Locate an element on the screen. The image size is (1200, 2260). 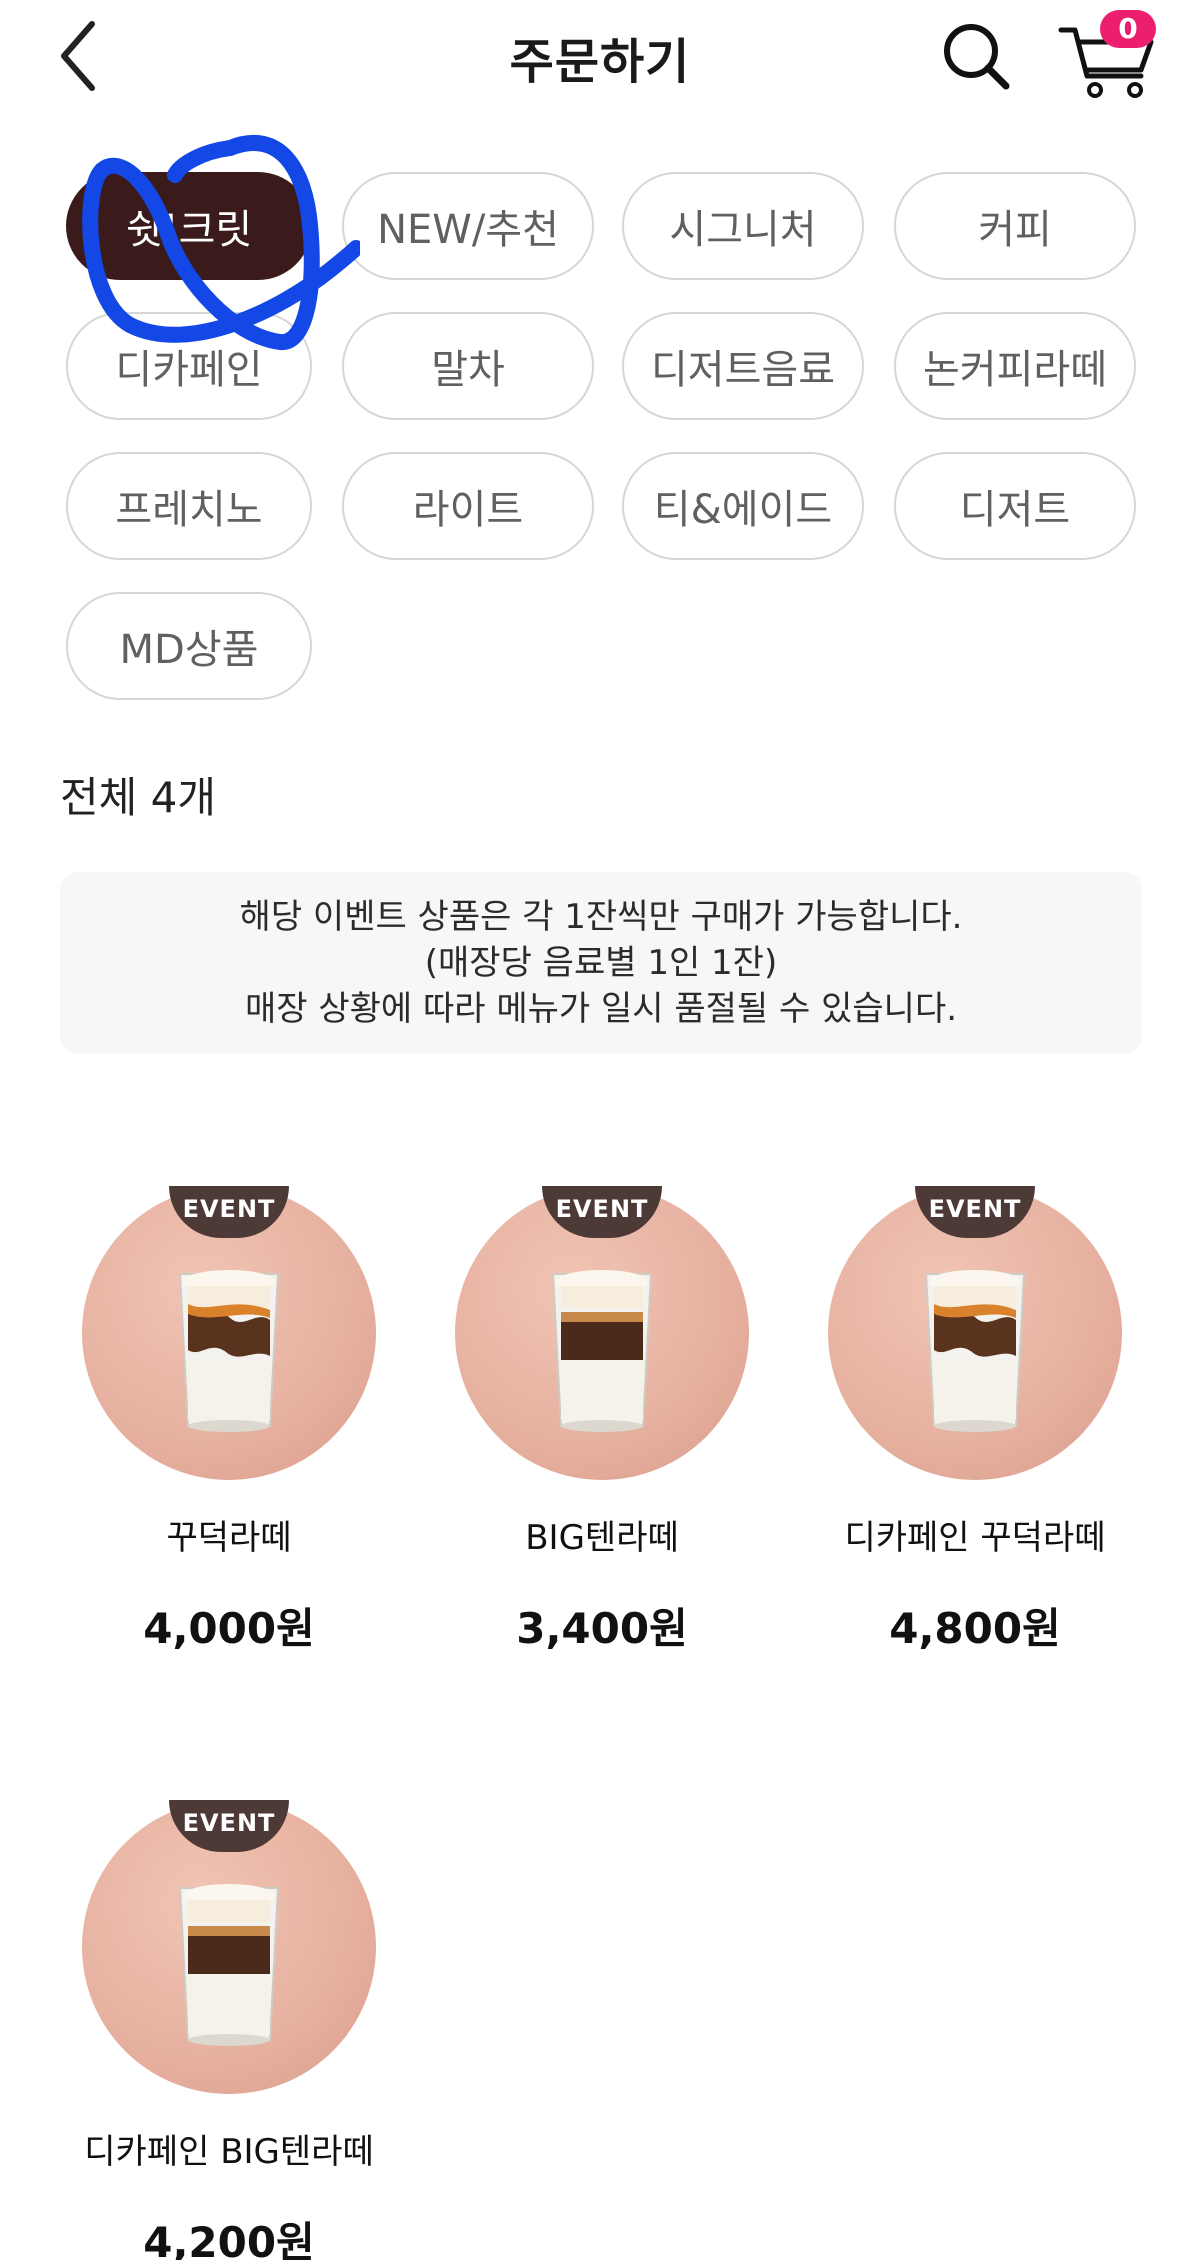
product-price: 4,000원 is located at coordinates (229, 1628).